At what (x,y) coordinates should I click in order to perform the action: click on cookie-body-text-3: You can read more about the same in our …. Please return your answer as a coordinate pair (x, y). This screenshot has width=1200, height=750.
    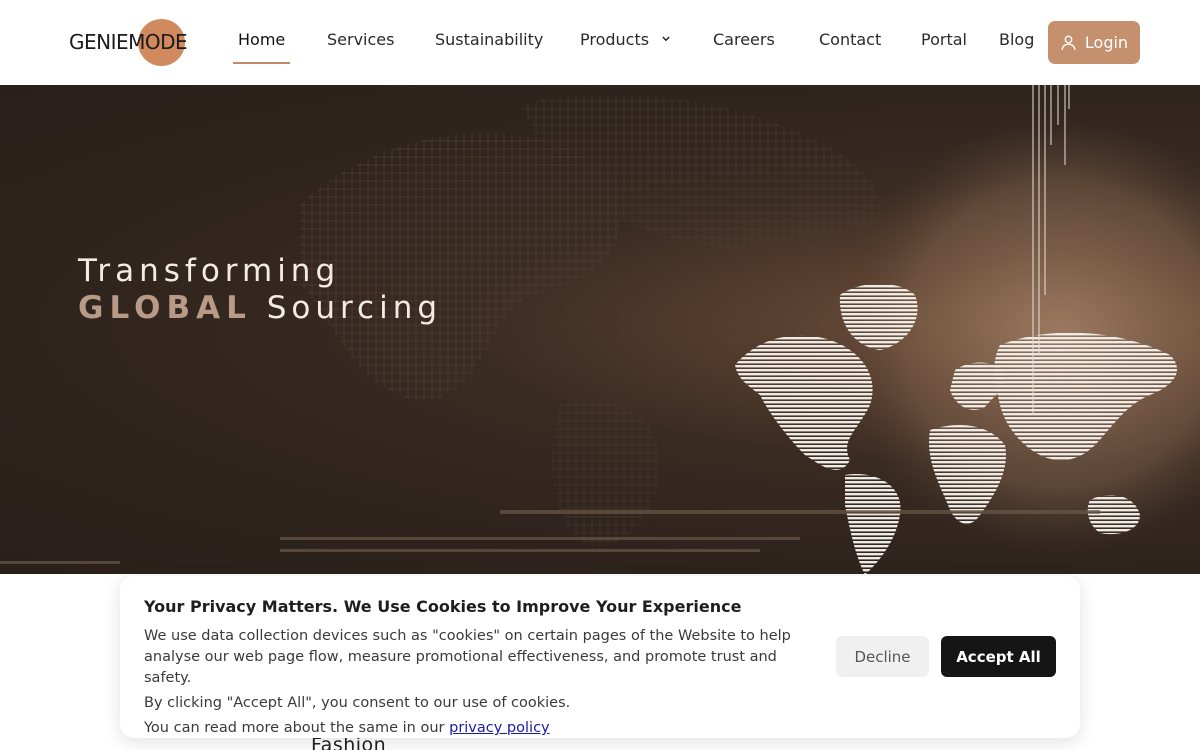
    Looking at the image, I should click on (484, 728).